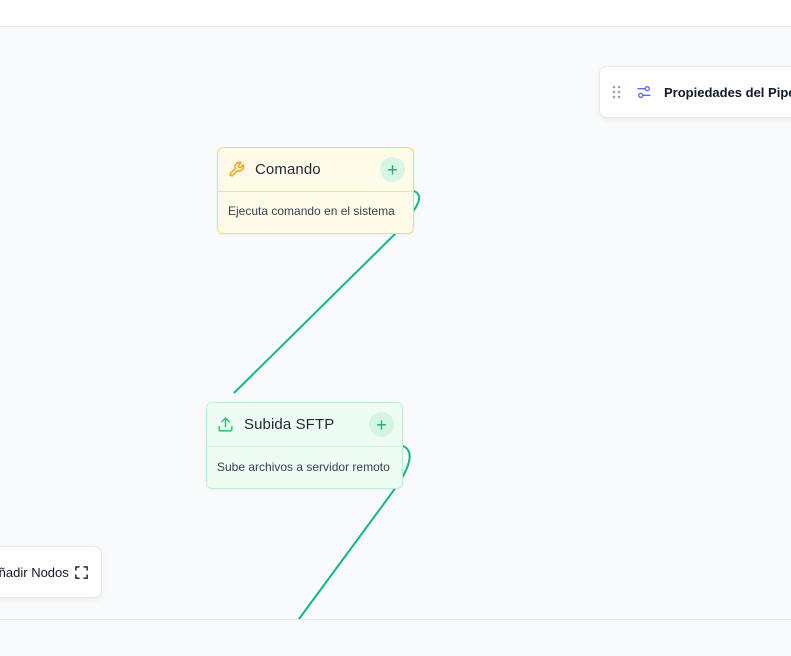 Image resolution: width=791 pixels, height=656 pixels. I want to click on pipeline-properties-panel: Propiedades del Pipeline, so click(695, 92).